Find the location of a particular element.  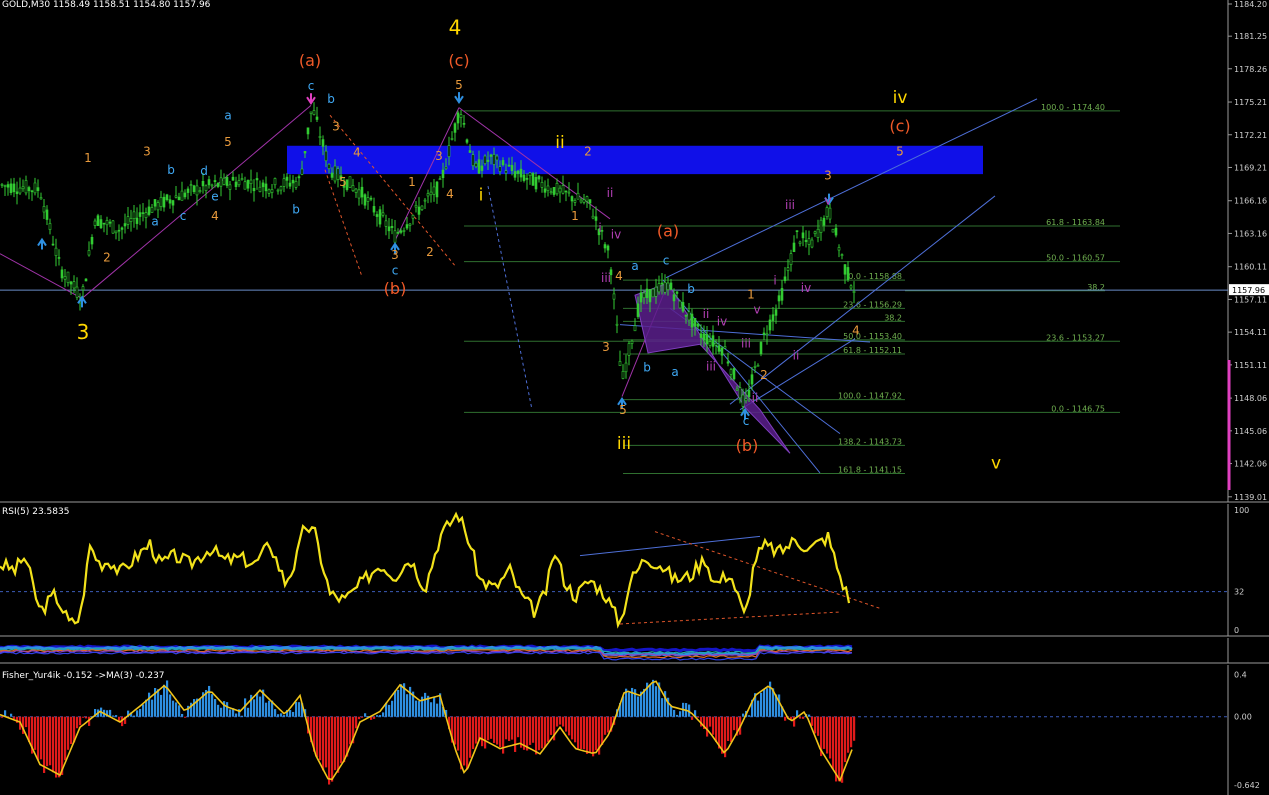

wave-label: i is located at coordinates (774, 280).